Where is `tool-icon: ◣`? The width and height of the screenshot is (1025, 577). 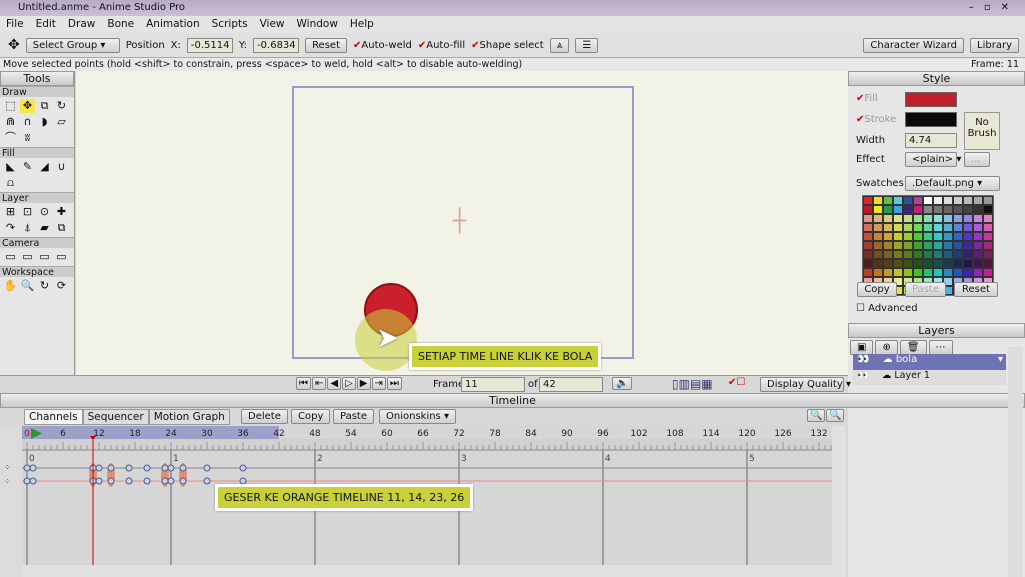
tool-icon: ◣ is located at coordinates (10, 167).